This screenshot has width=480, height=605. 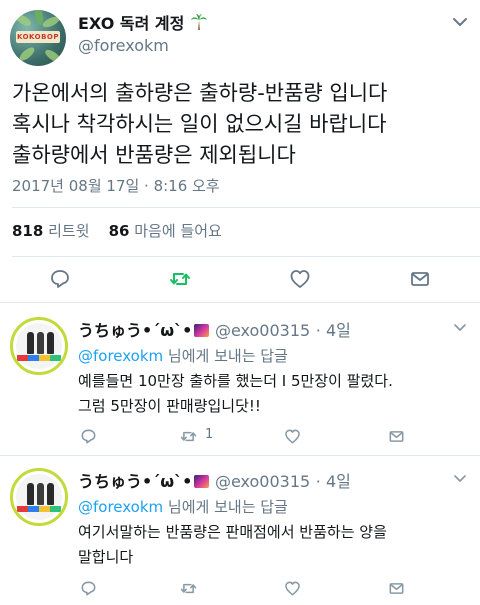 What do you see at coordinates (154, 155) in the screenshot?
I see `tweet-text-line: 출하량에서 반품량은 제외됩니다` at bounding box center [154, 155].